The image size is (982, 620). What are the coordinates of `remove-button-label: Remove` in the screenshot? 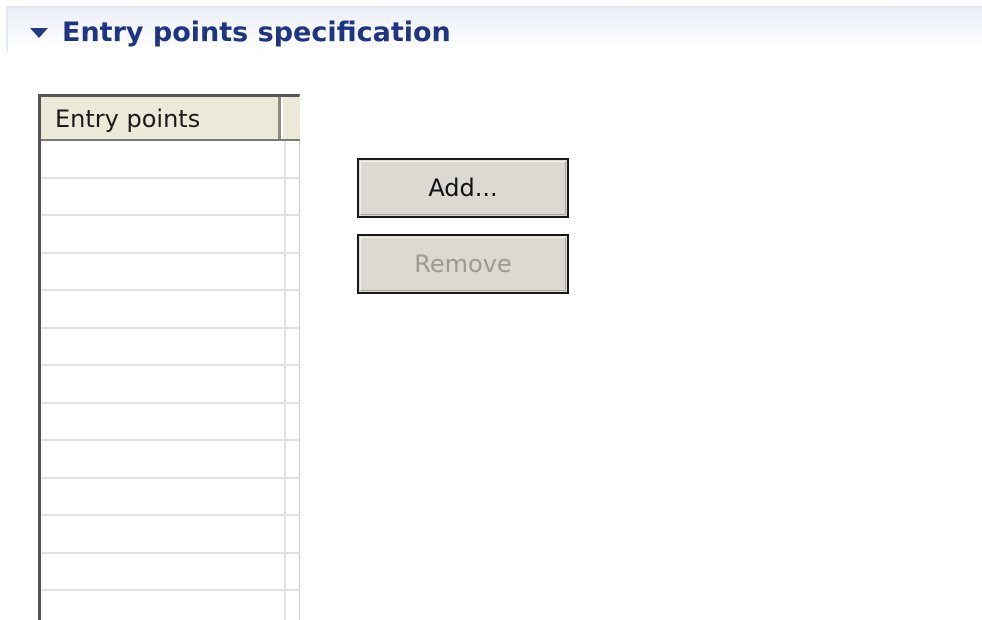 It's located at (463, 264).